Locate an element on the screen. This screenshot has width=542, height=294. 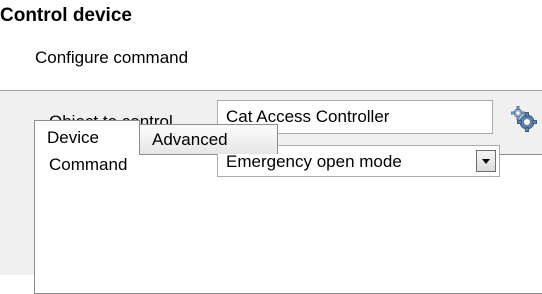
gears-icon is located at coordinates (524, 119).